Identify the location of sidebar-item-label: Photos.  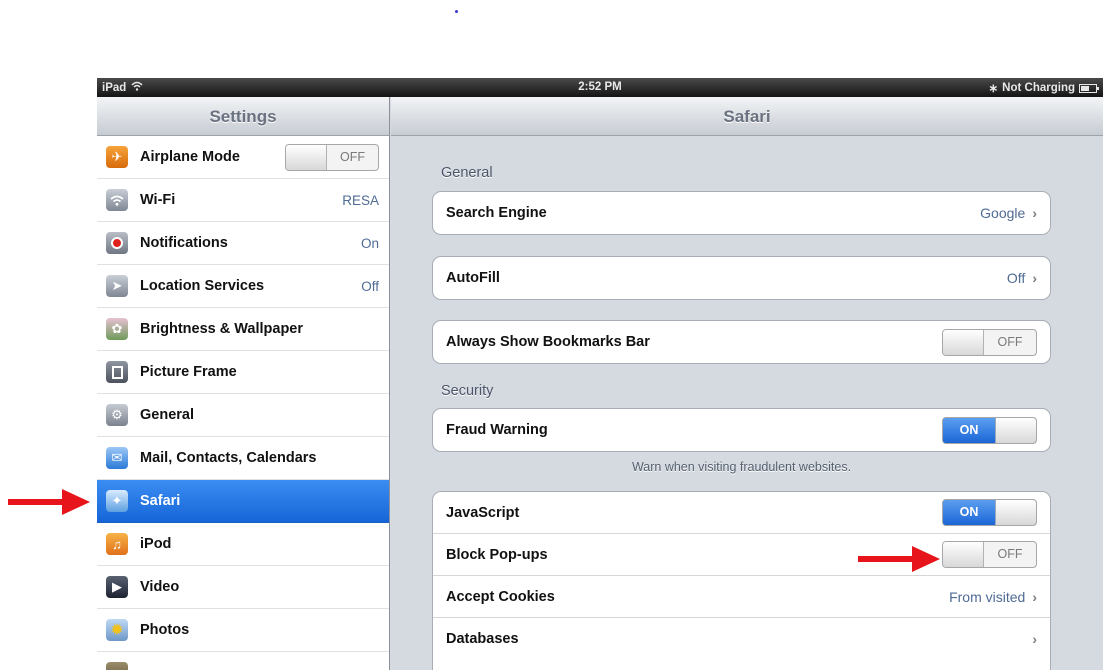
(165, 630).